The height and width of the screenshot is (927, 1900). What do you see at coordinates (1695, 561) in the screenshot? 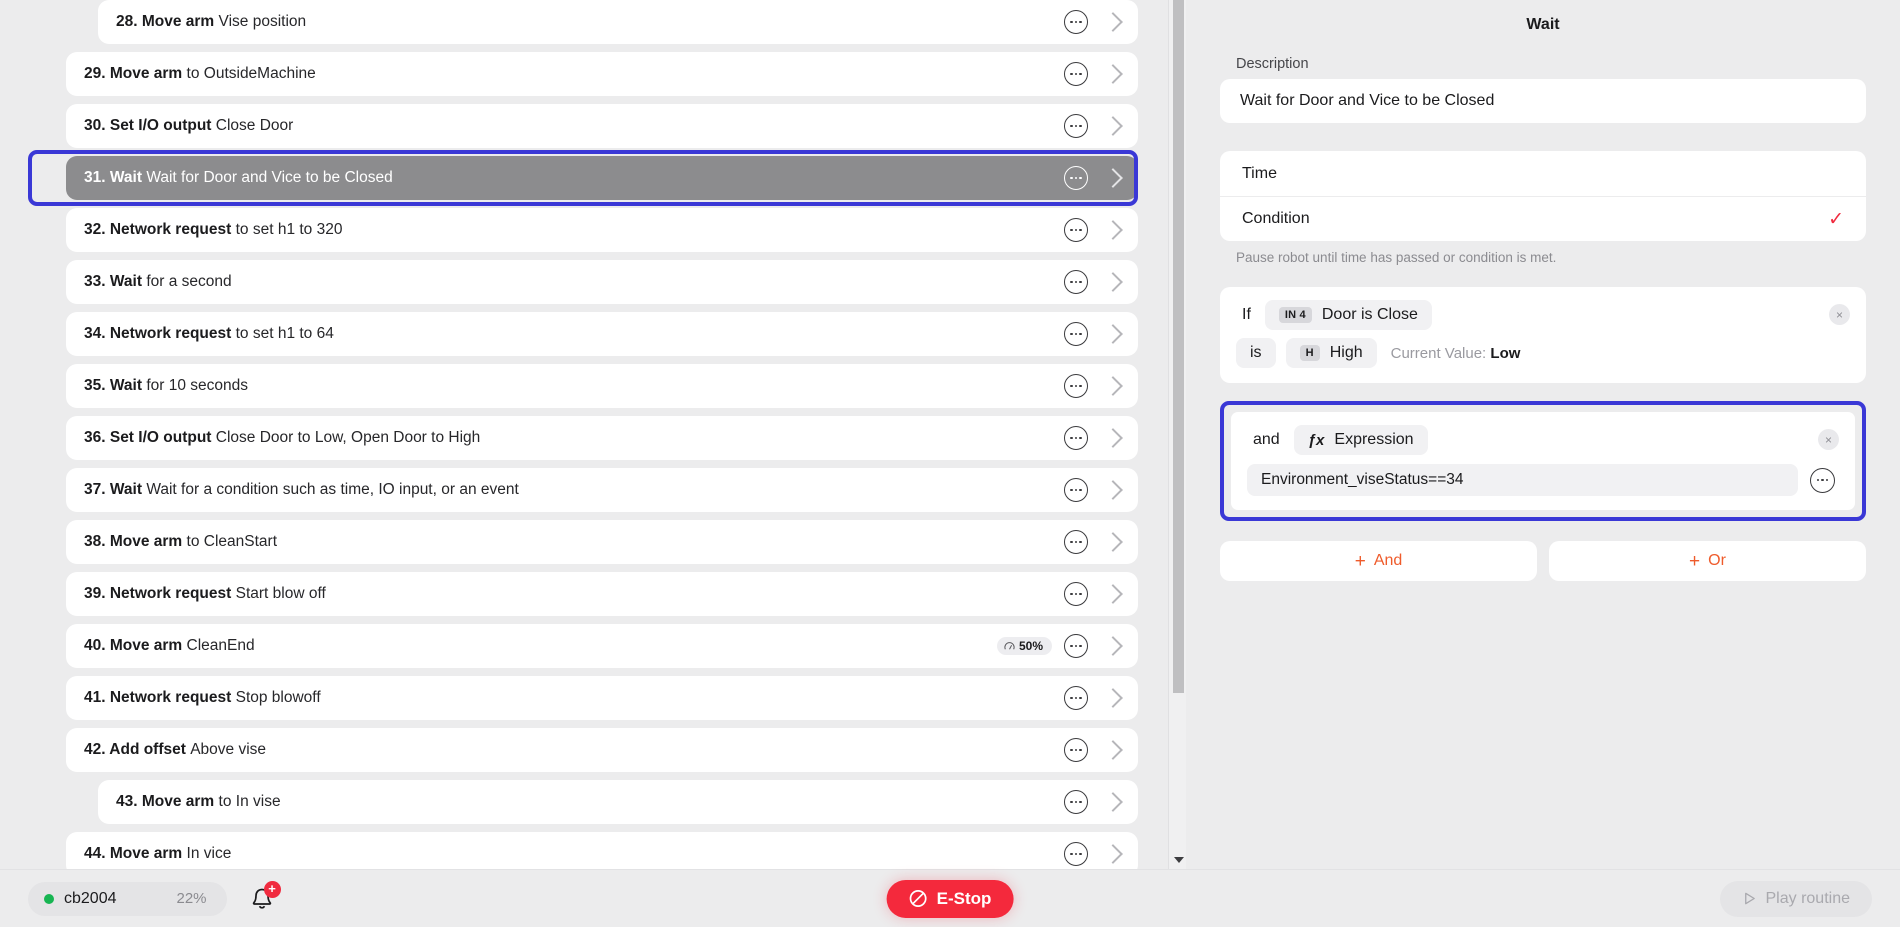
I see `plus-icon: +` at bounding box center [1695, 561].